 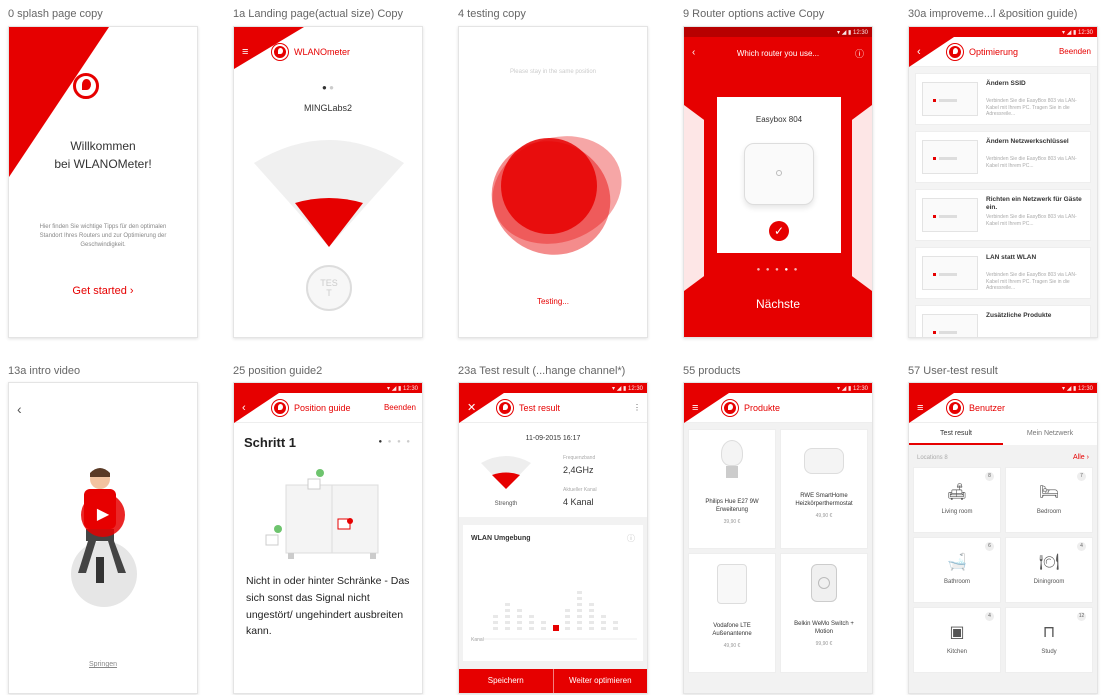 I want to click on room-card: 4 ▣ Kitchen, so click(x=957, y=640).